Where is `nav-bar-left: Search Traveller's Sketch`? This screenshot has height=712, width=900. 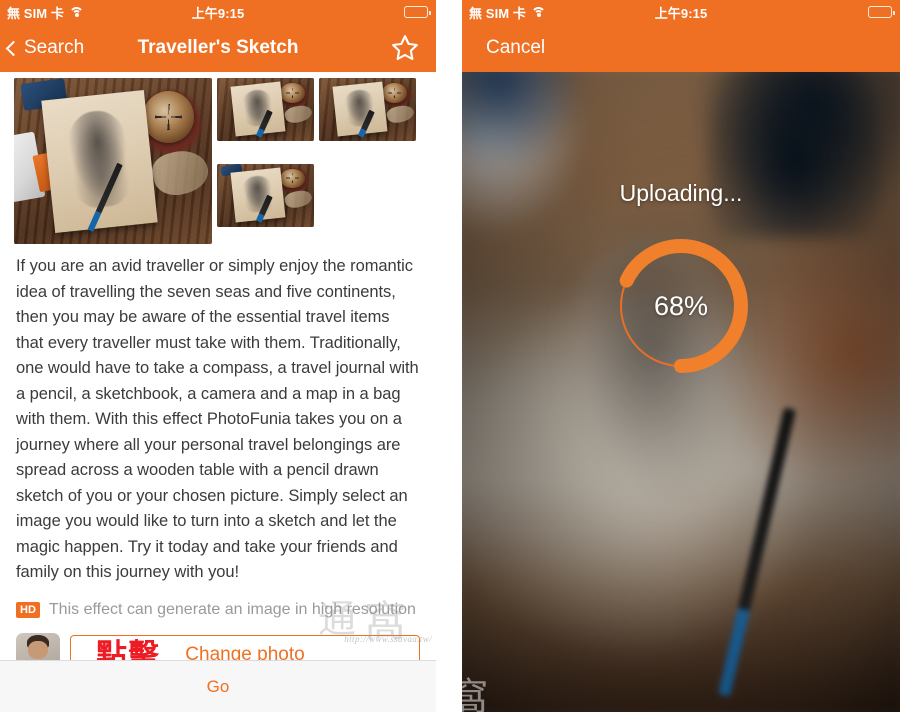
nav-bar-left: Search Traveller's Sketch is located at coordinates (218, 48).